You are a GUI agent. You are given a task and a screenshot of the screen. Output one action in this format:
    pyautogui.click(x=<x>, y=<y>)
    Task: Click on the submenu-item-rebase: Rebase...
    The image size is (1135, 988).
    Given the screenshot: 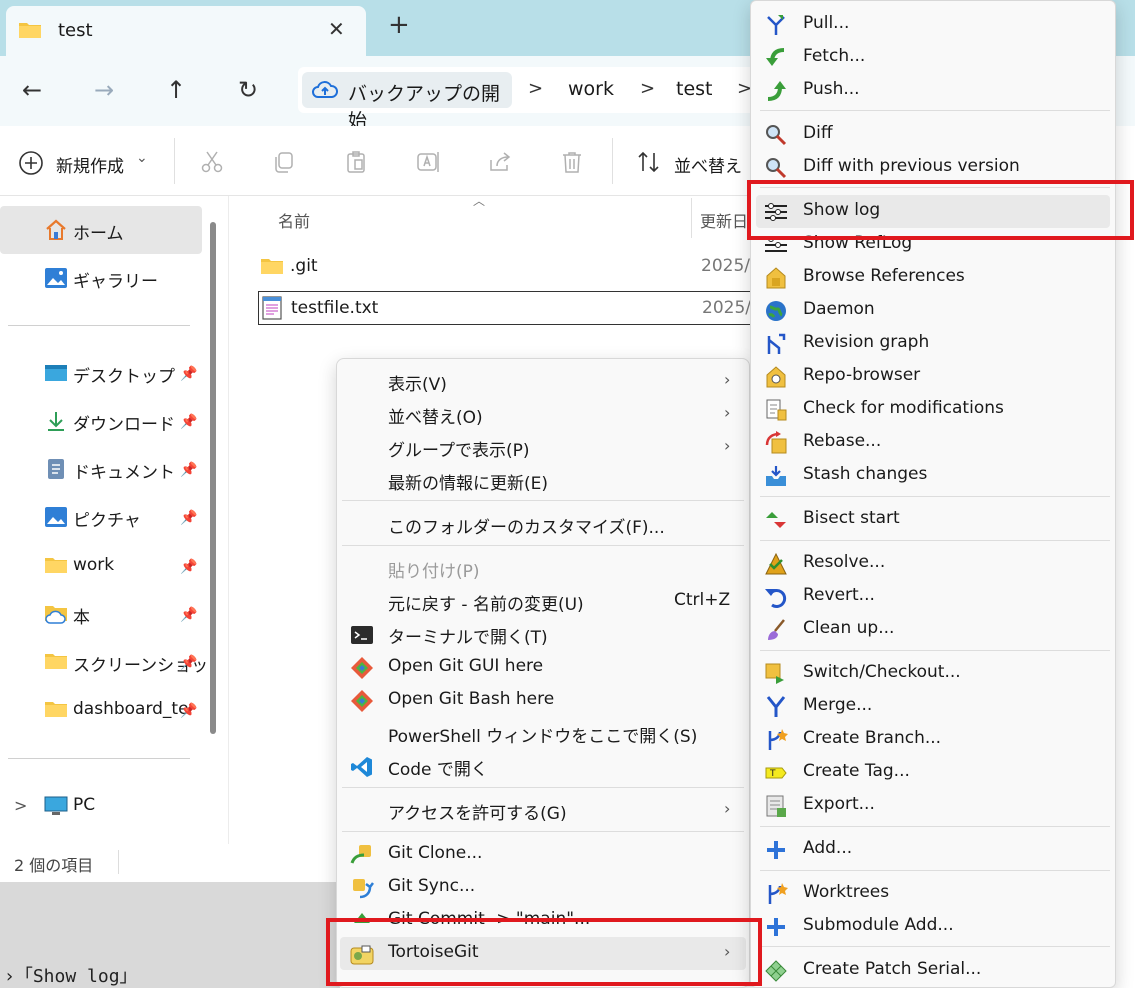 What is the action you would take?
    pyautogui.click(x=933, y=442)
    